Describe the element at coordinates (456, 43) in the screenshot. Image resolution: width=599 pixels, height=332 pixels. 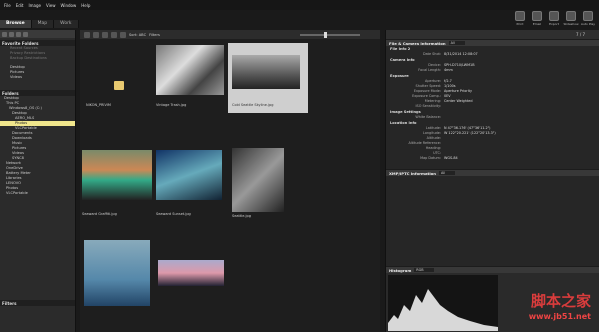
I see `file-camera-info-select: All` at that location.